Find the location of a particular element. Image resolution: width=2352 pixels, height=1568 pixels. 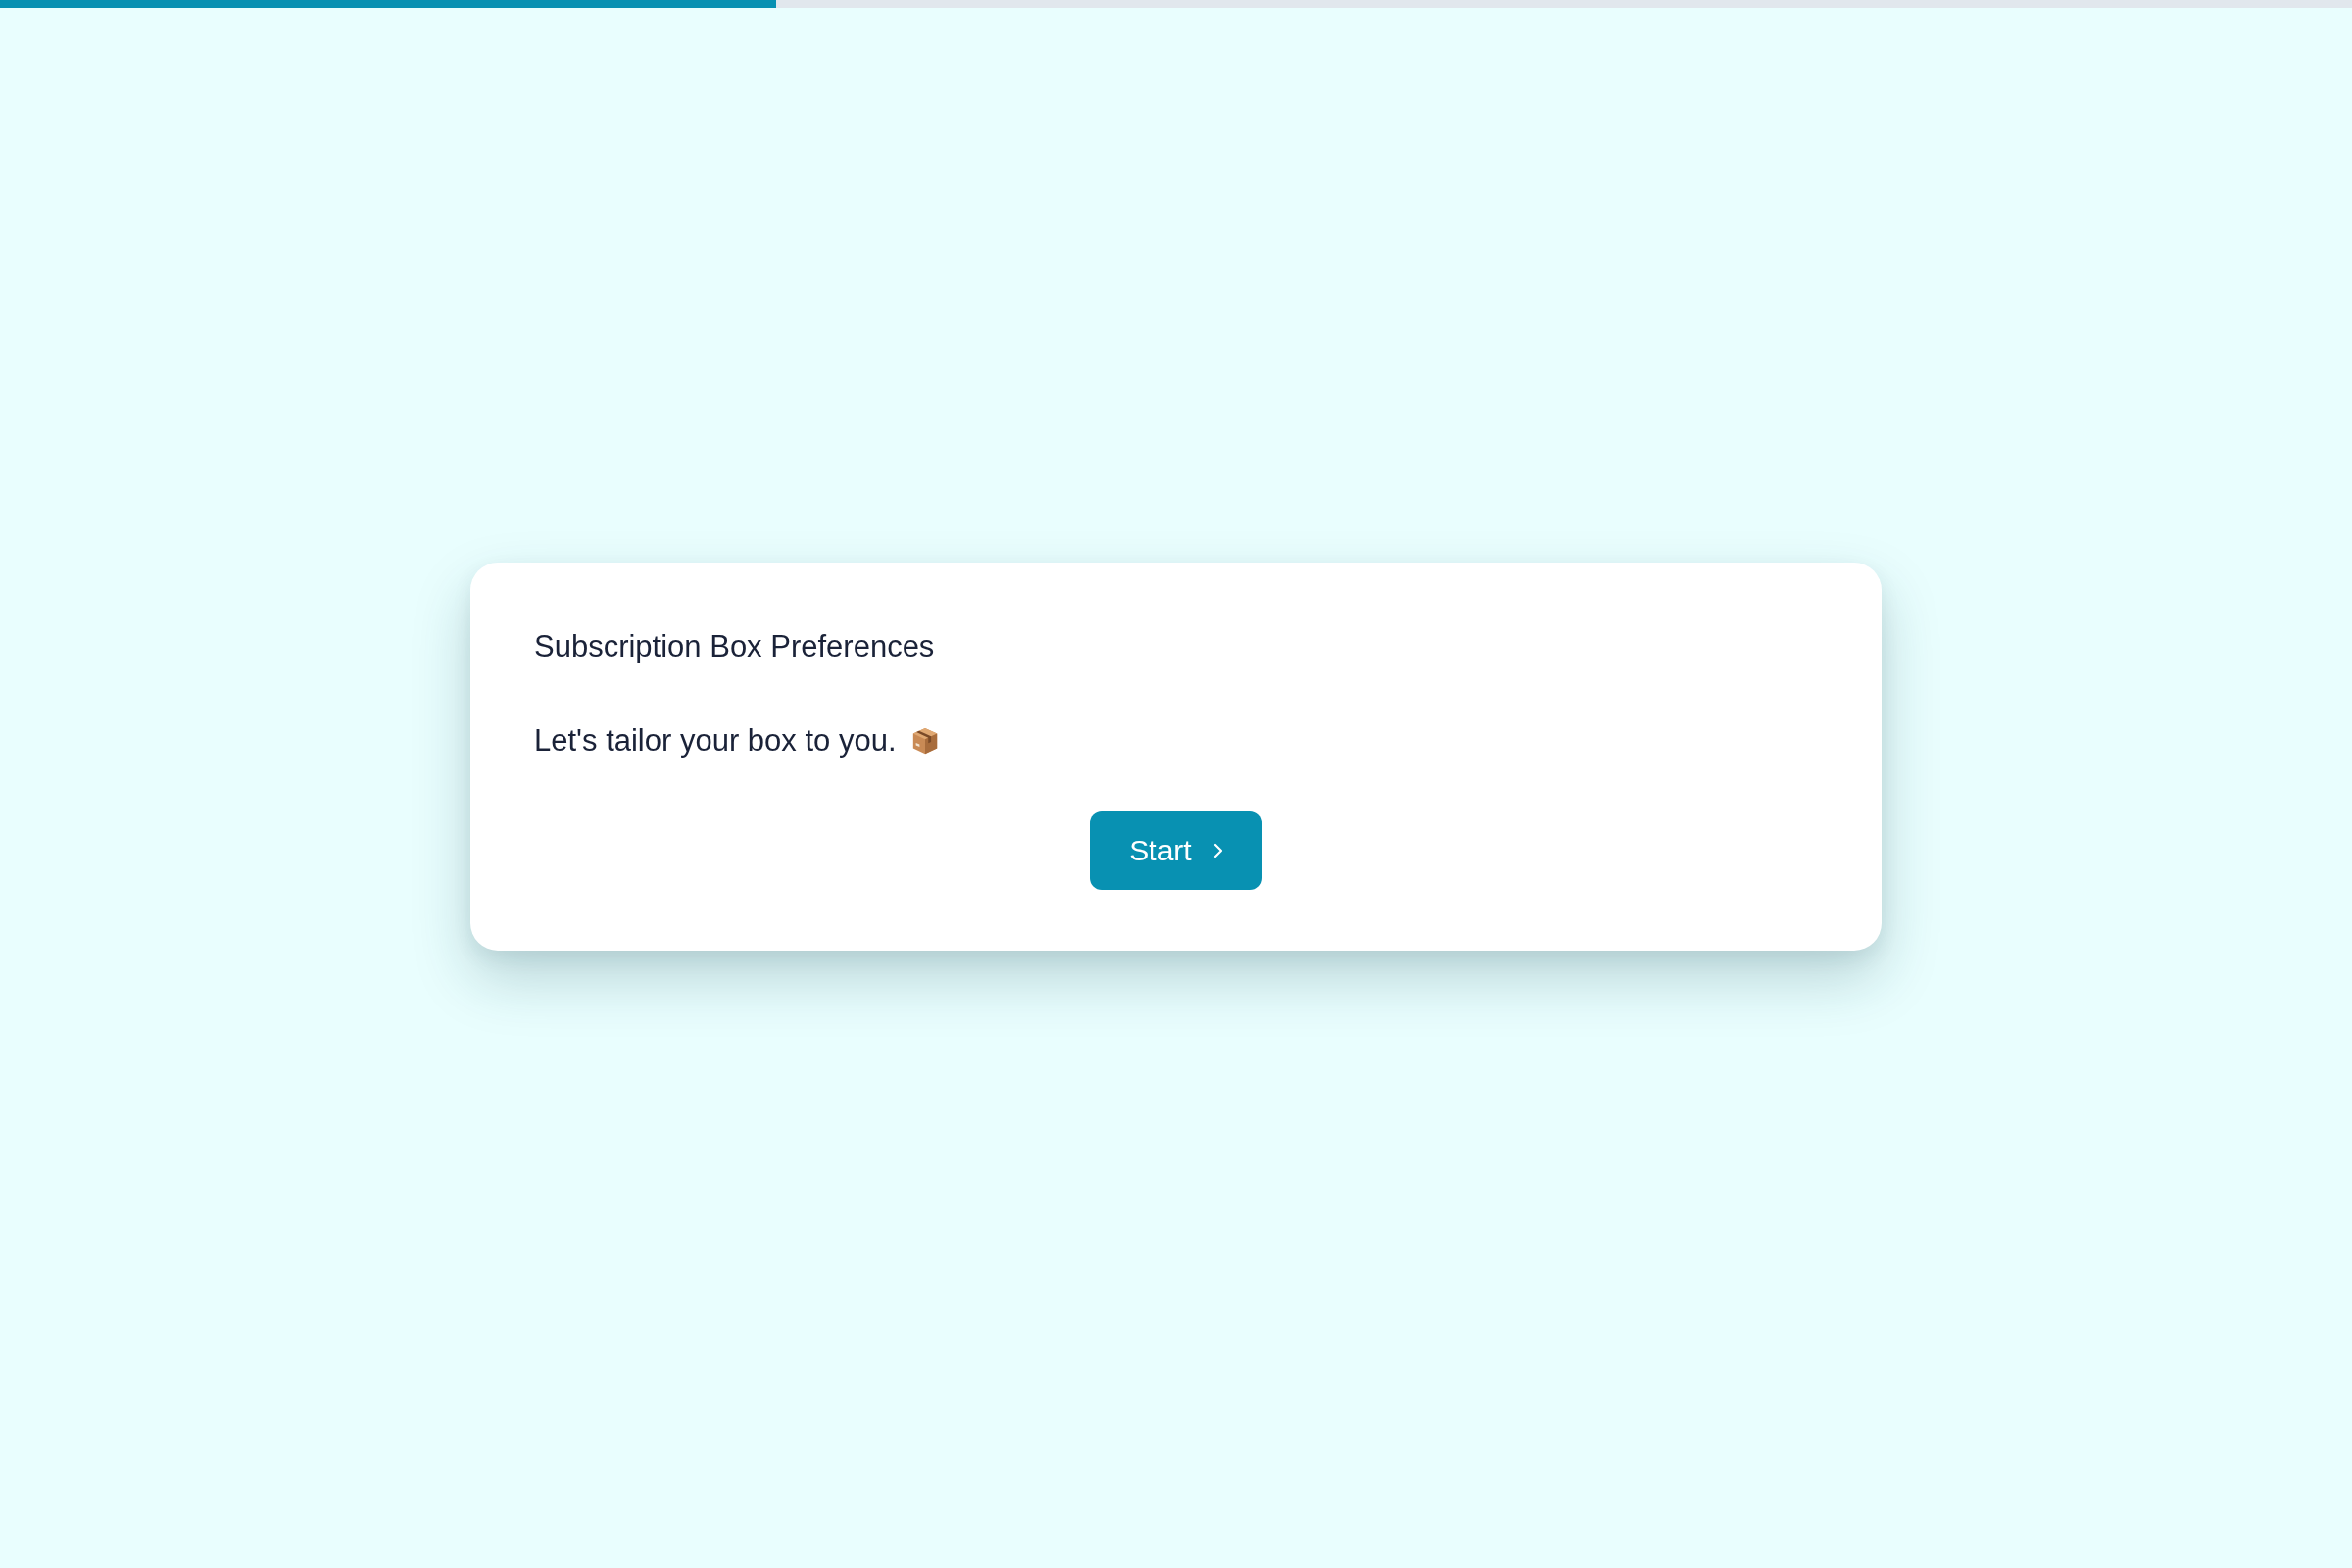

start-button: Start is located at coordinates (1176, 850).